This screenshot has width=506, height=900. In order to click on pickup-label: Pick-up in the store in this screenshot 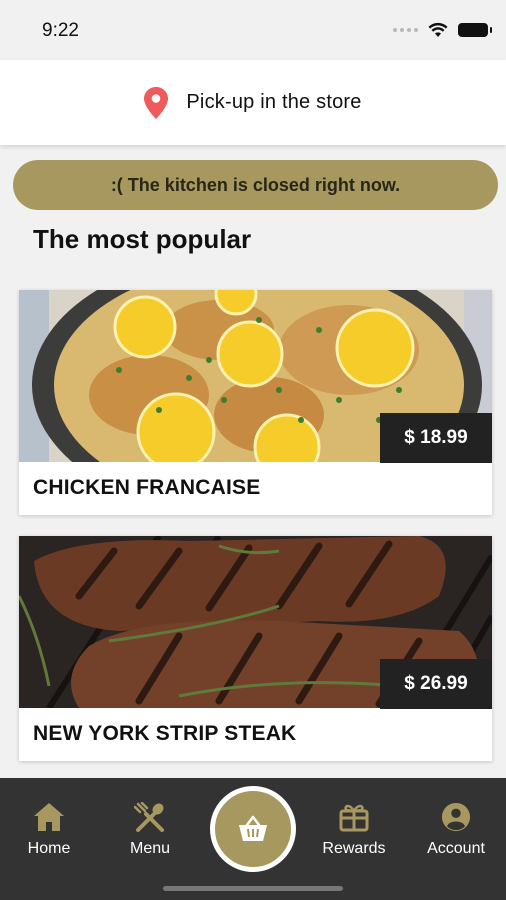, I will do `click(274, 102)`.